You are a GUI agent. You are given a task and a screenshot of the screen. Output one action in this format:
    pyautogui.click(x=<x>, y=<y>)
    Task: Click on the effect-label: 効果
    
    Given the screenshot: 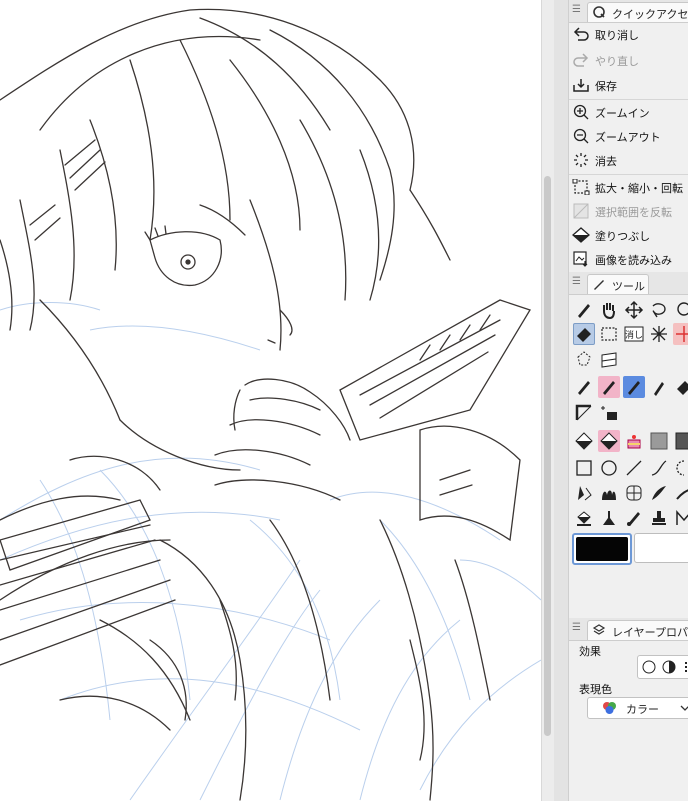 What is the action you would take?
    pyautogui.click(x=590, y=651)
    